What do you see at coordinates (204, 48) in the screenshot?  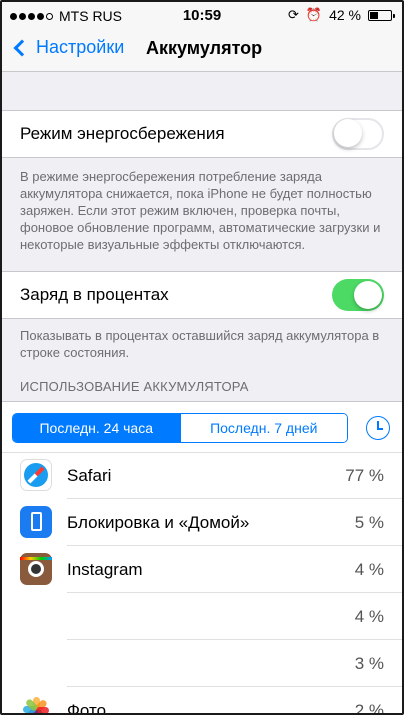 I see `page-title: Аккумулятор` at bounding box center [204, 48].